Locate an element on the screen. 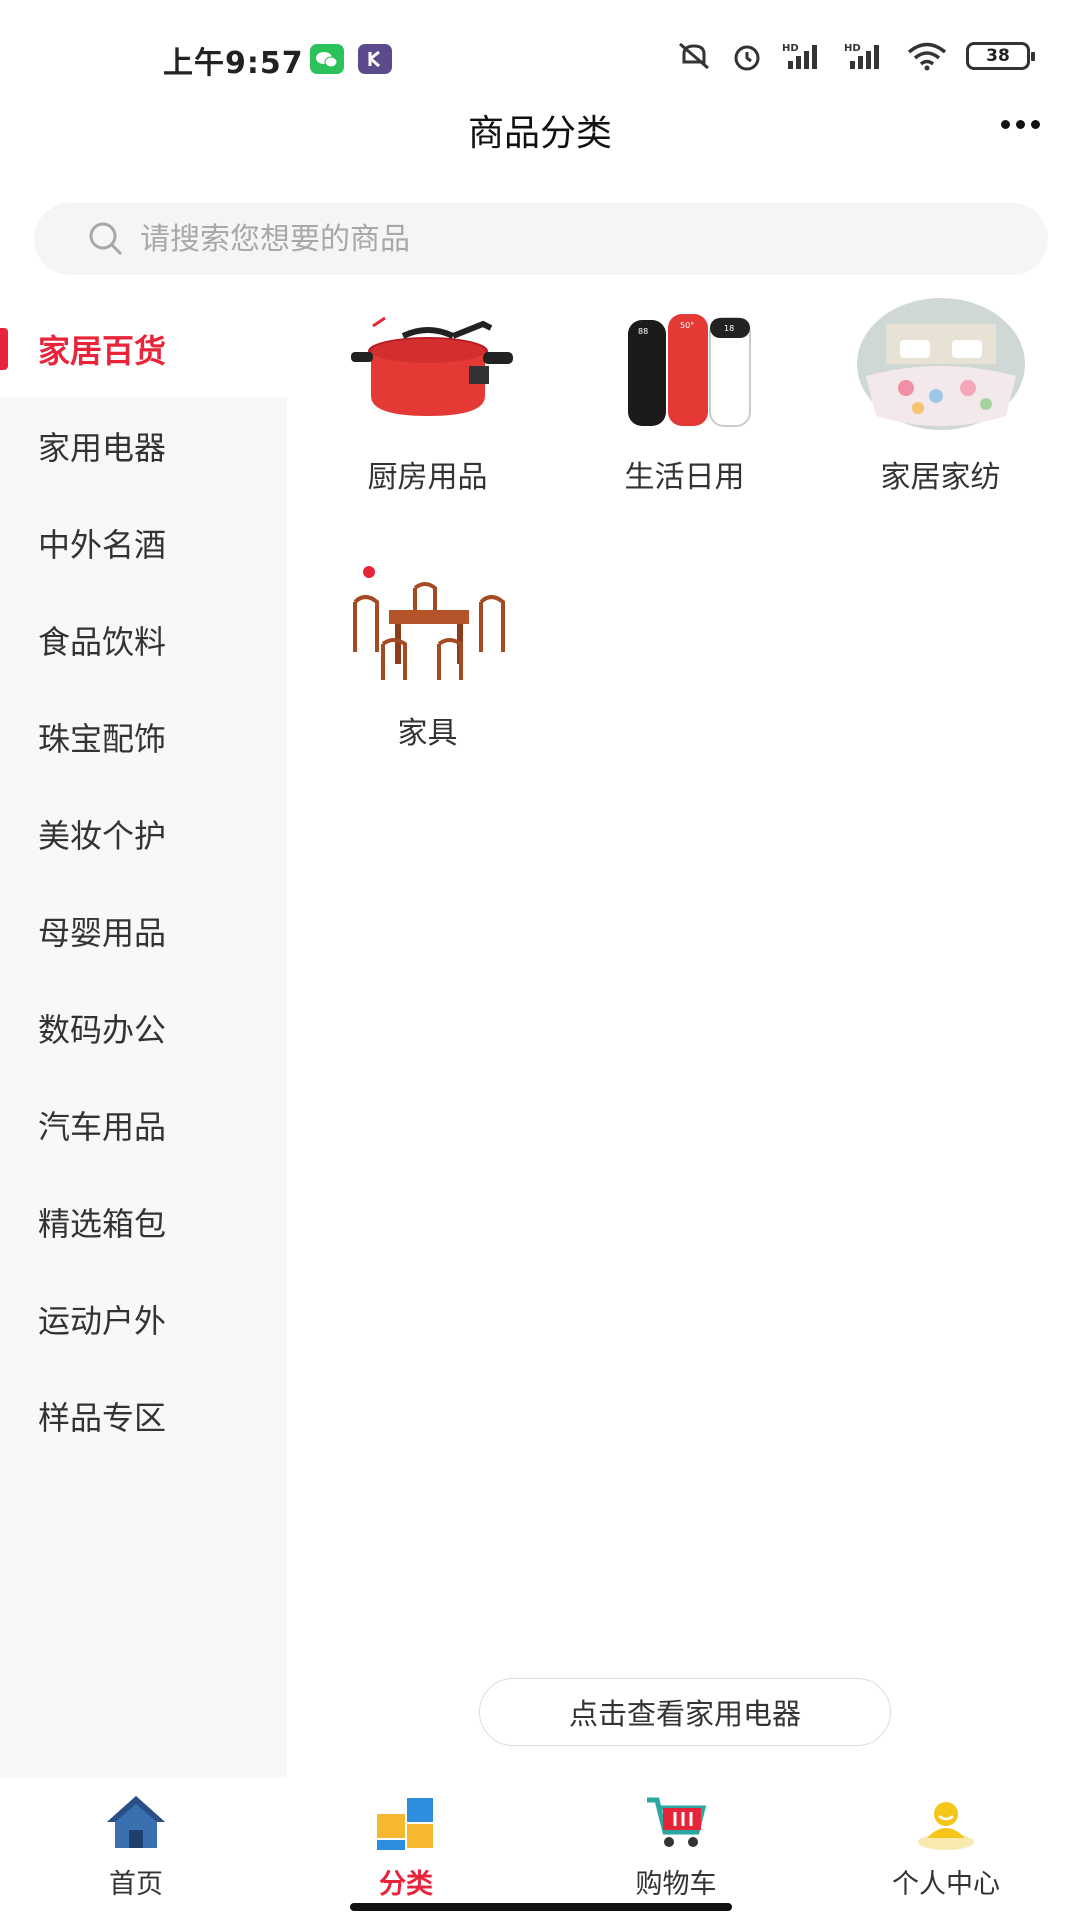 Image resolution: width=1080 pixels, height=1920 pixels. category-label: 厨房用品 is located at coordinates (427, 477).